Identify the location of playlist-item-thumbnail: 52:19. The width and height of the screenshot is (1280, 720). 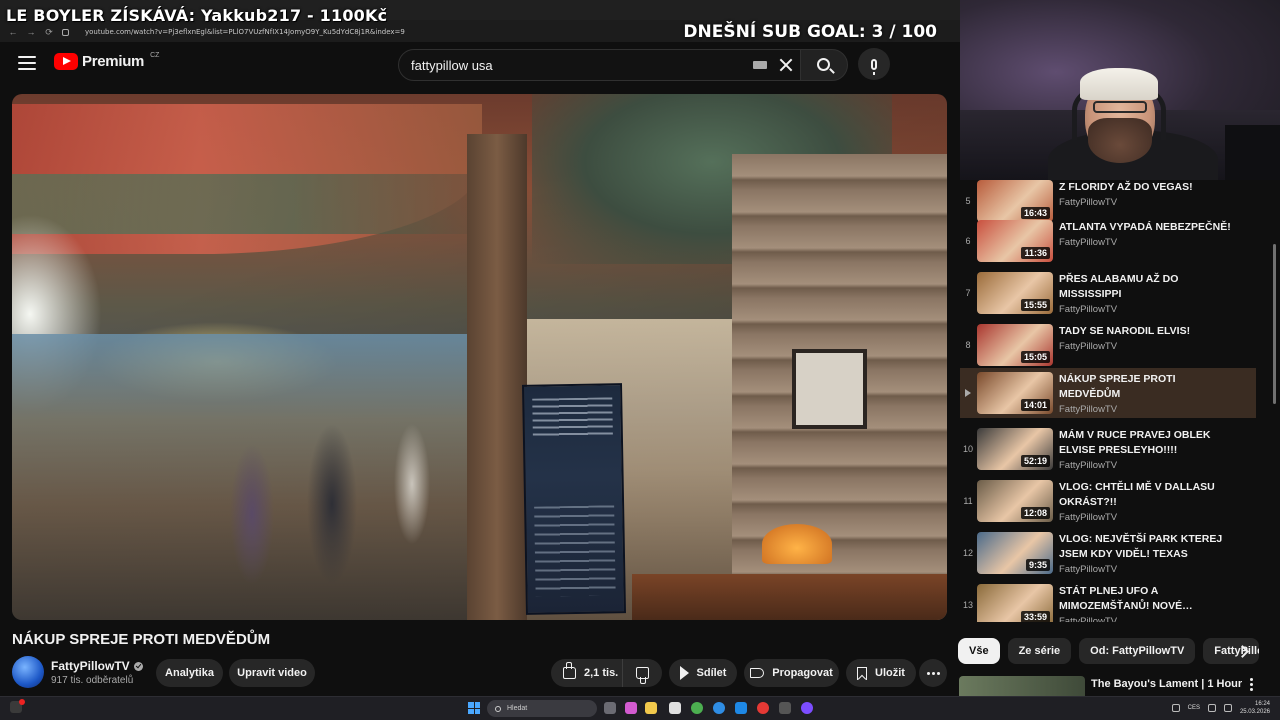
(1015, 449).